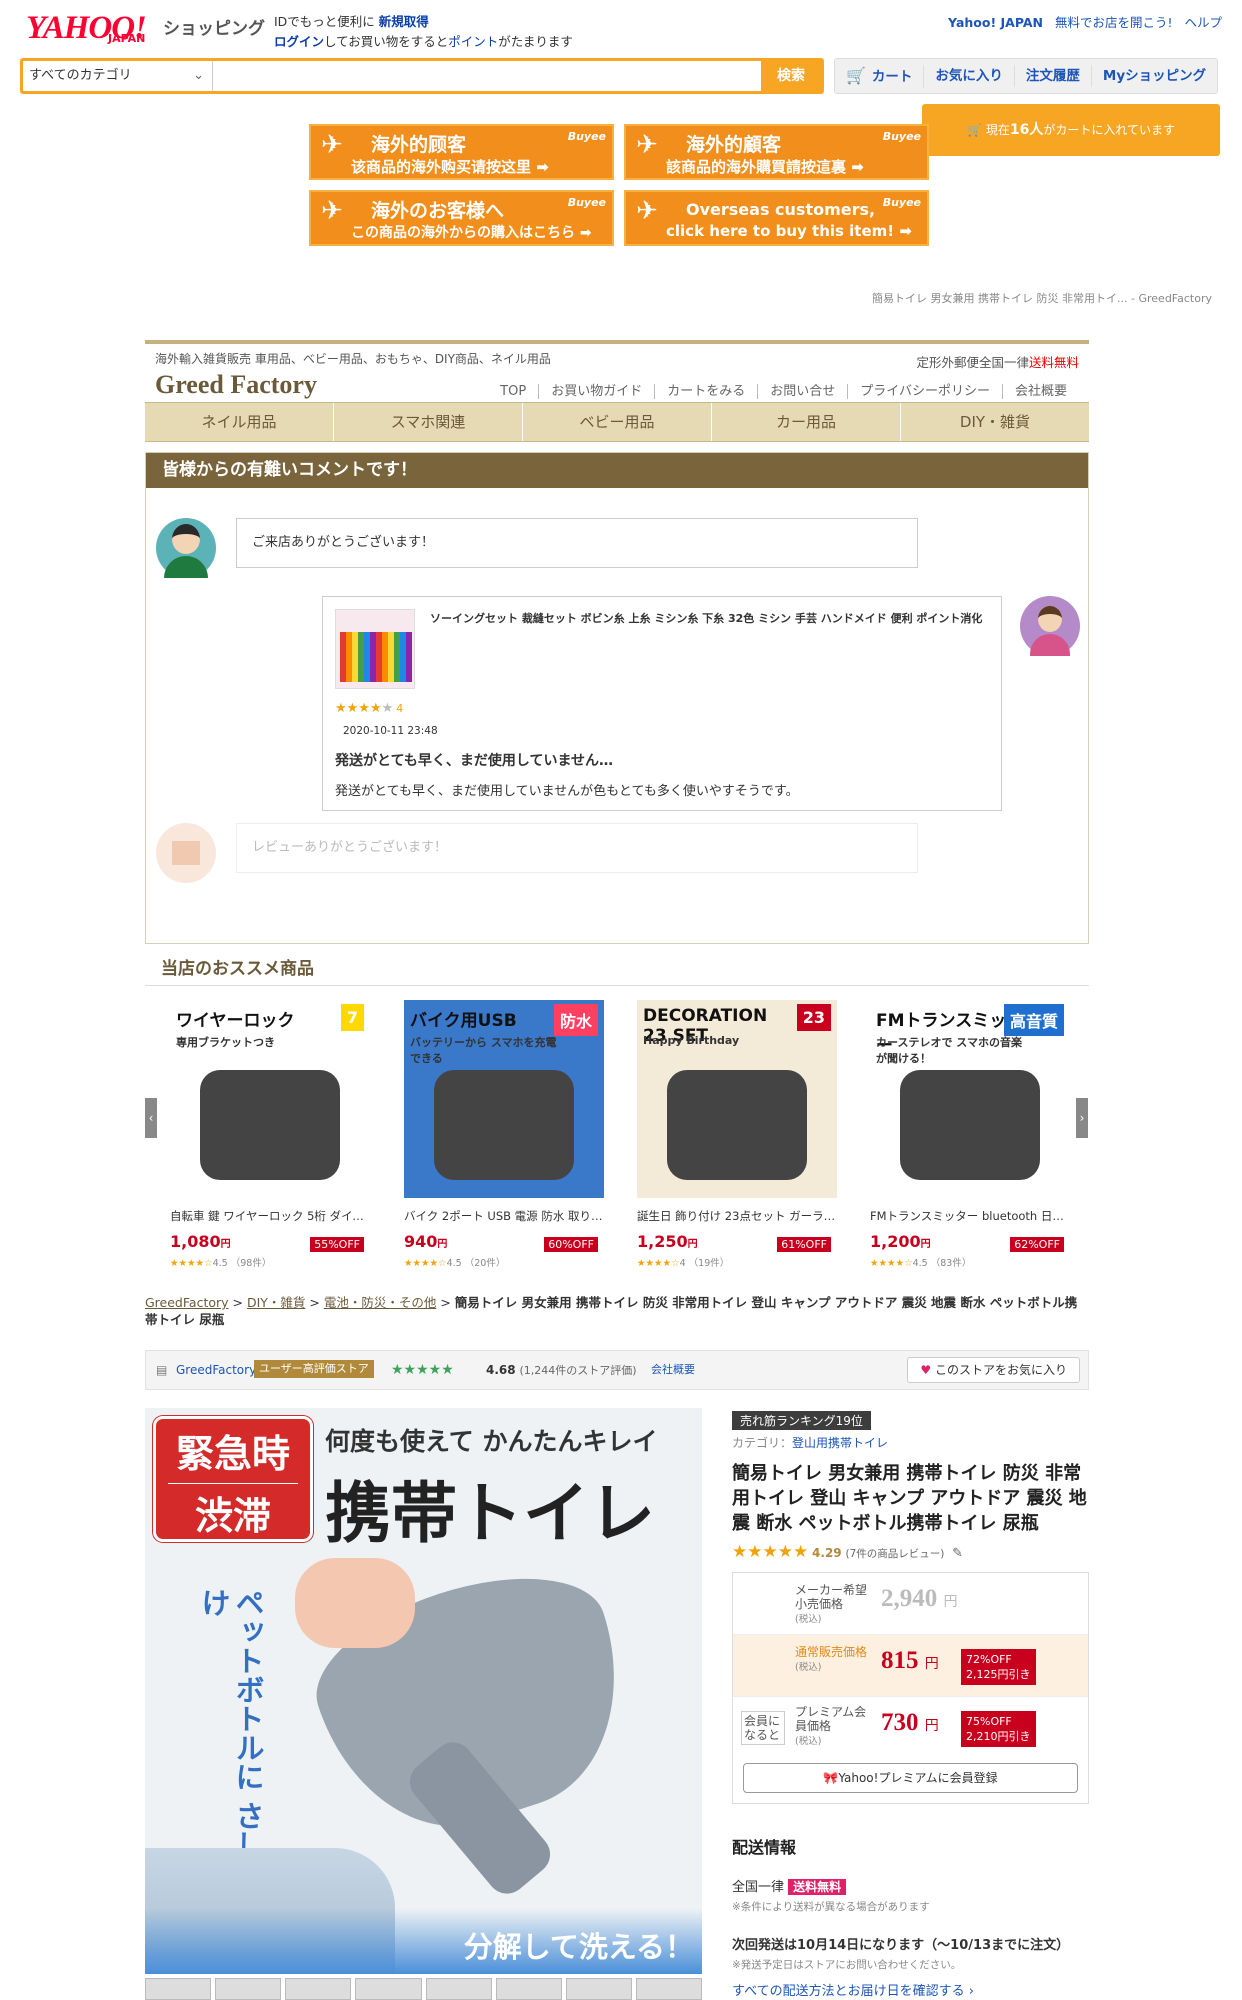 This screenshot has height=2000, width=1242. I want to click on store-link-cart: カートをみる, so click(706, 391).